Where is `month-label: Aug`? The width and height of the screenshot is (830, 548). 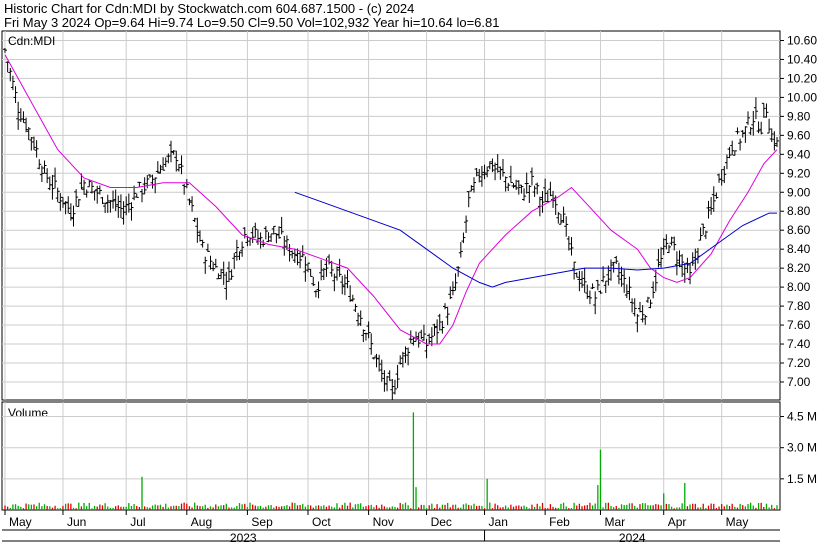
month-label: Aug is located at coordinates (201, 522).